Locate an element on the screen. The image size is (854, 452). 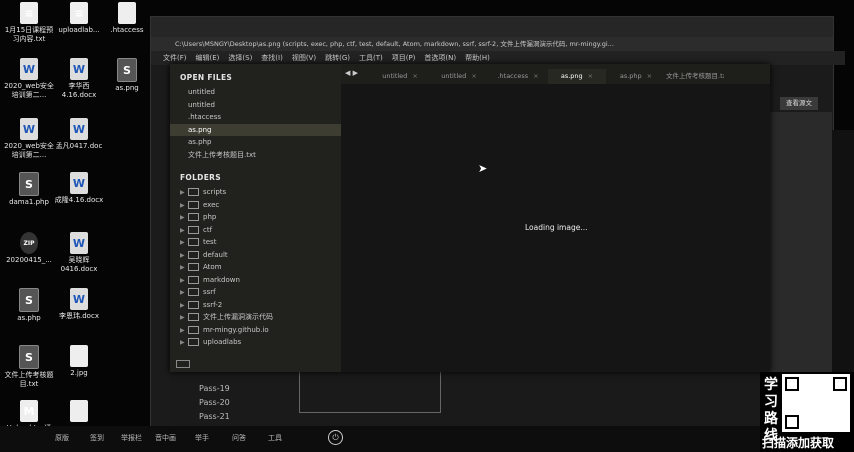
desktop-icon: W 成隆4.16.docx is located at coordinates (79, 188).